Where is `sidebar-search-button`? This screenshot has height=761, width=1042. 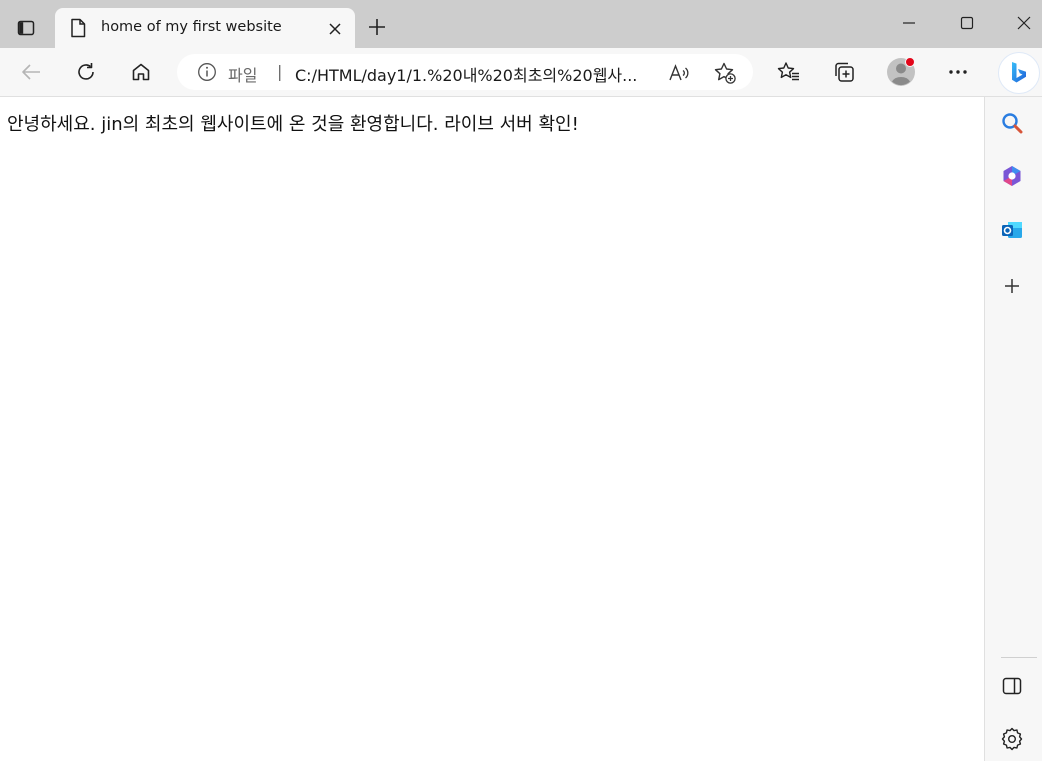 sidebar-search-button is located at coordinates (1012, 123).